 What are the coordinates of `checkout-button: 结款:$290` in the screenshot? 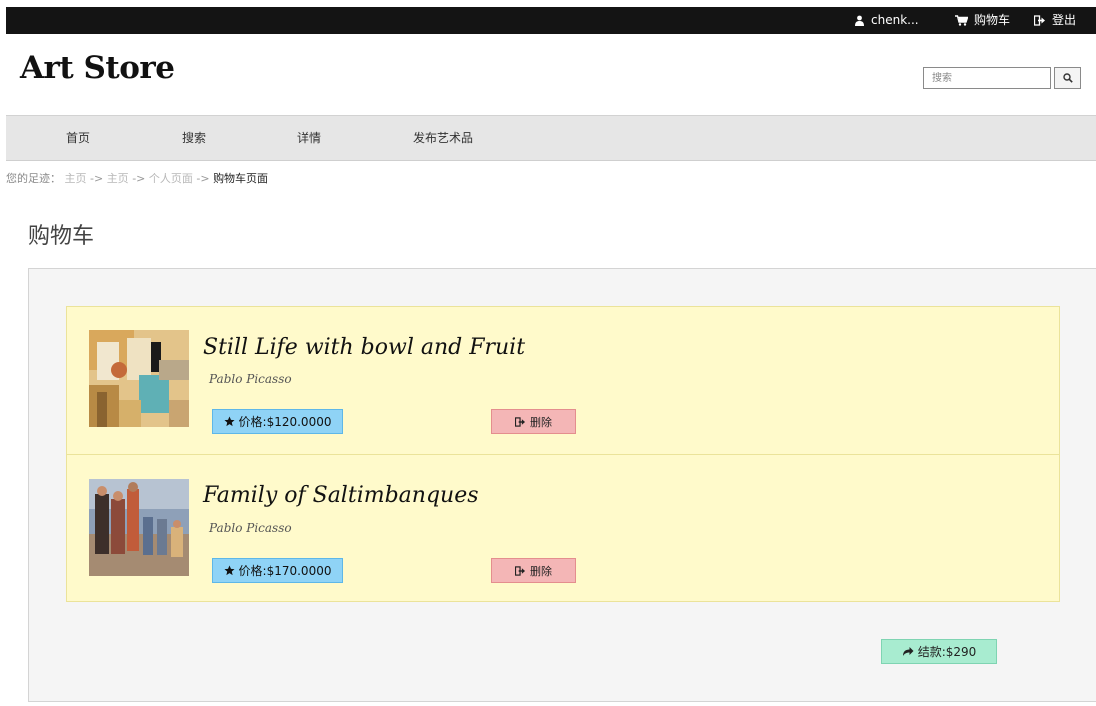 It's located at (939, 651).